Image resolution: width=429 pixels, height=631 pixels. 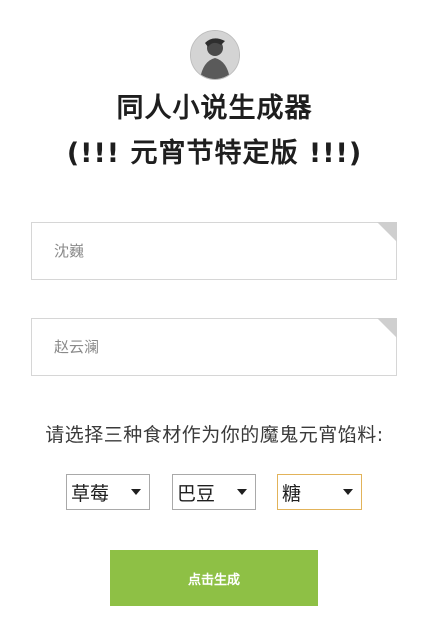 I want to click on ingredient-select-value: 糖, so click(x=292, y=493).